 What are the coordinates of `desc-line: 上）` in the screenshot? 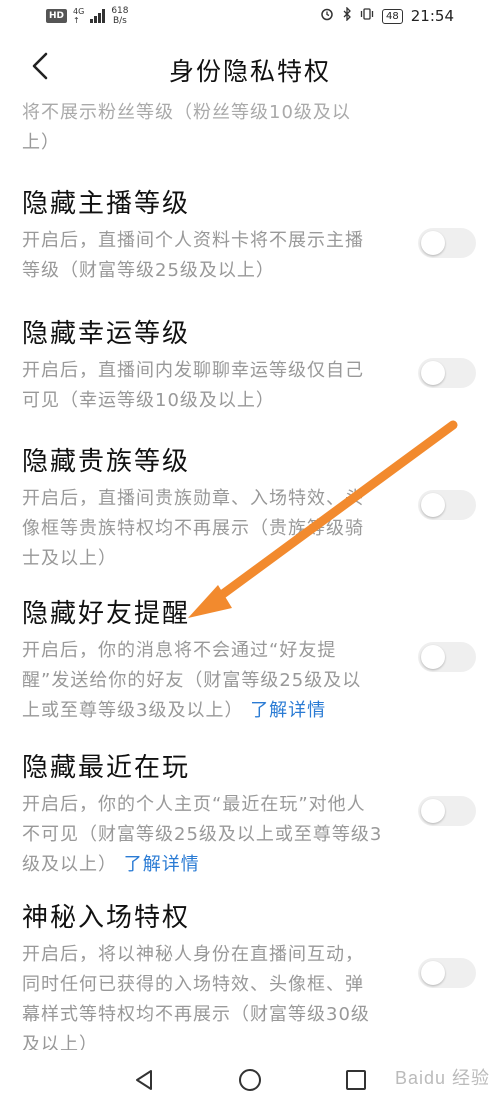 It's located at (41, 142).